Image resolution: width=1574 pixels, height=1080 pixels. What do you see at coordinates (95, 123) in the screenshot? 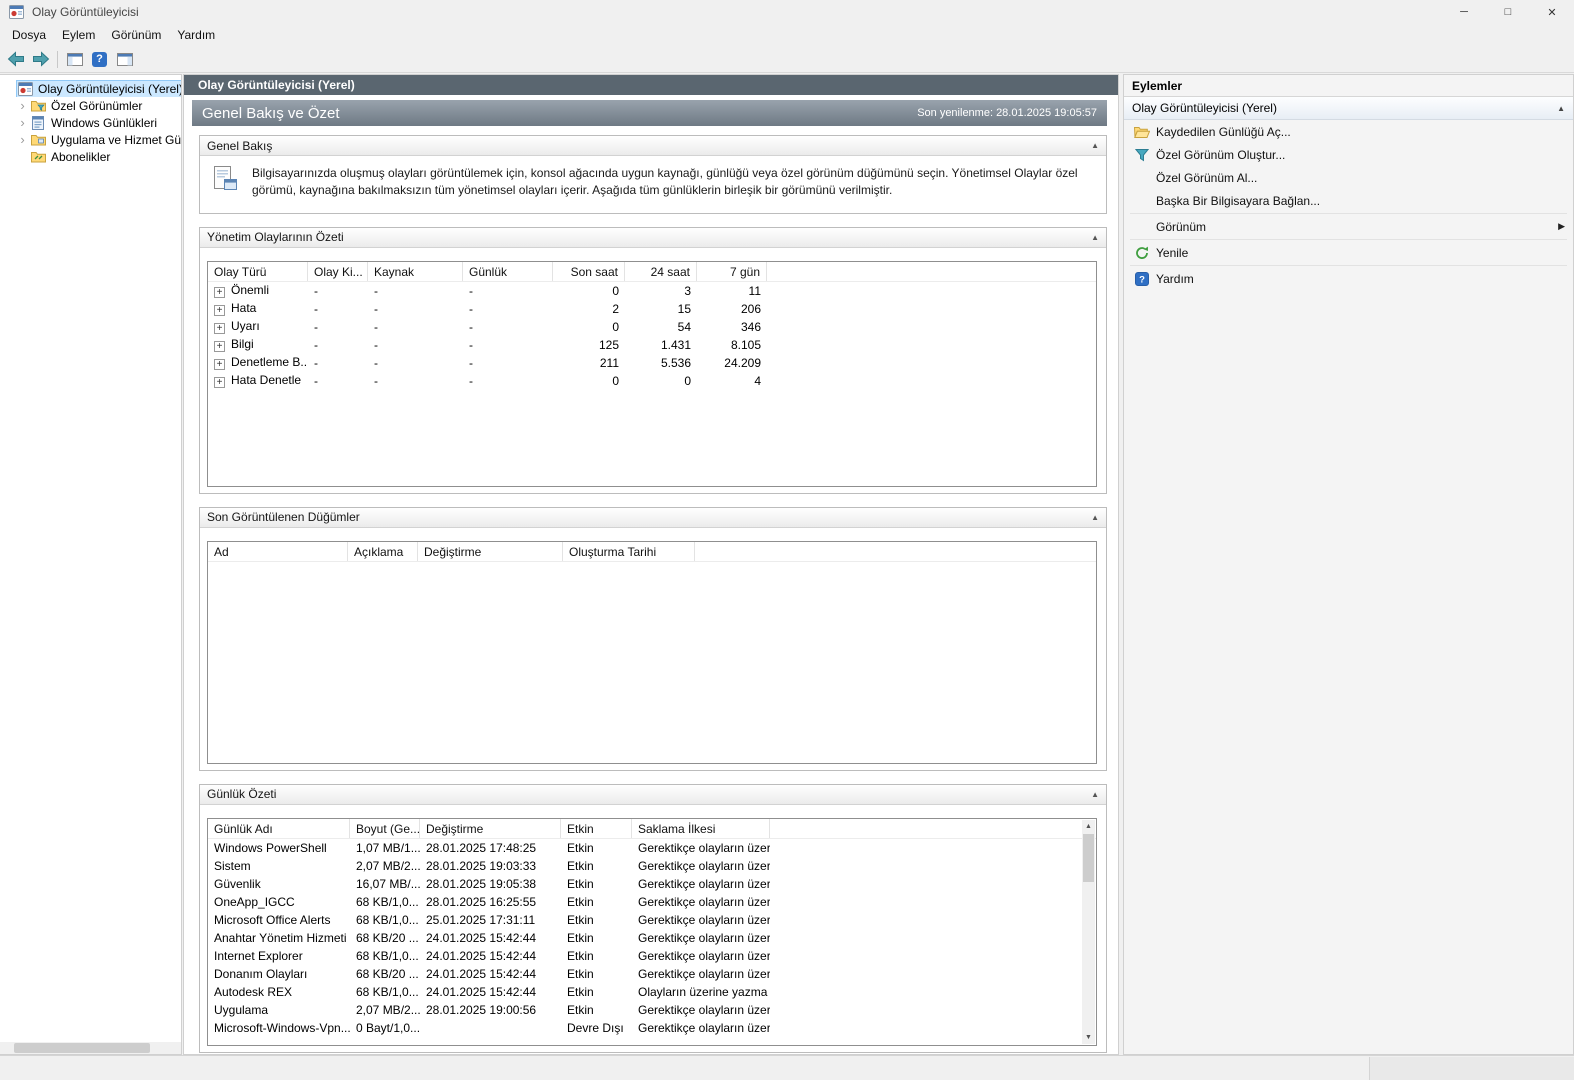
I see `tree-item-highlight: Windows Günlükleri` at bounding box center [95, 123].